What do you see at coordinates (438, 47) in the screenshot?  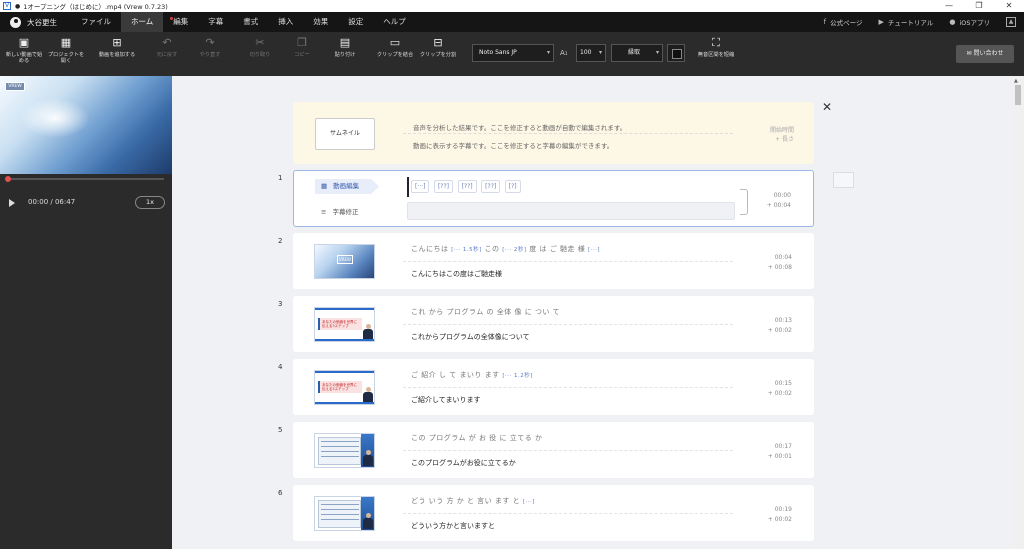 I see `split-clip-button: ⊟ クリップを分割` at bounding box center [438, 47].